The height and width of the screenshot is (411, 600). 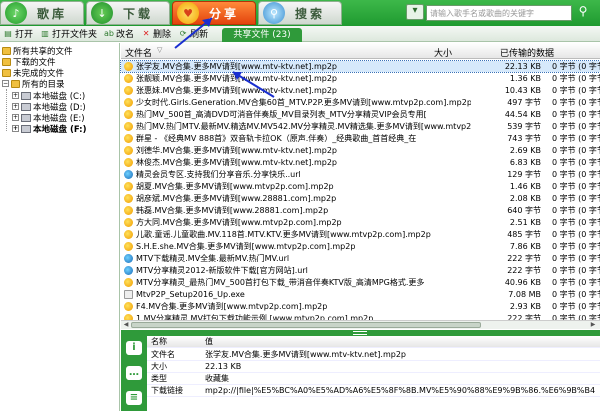 I want to click on refresh-icon: ⟳, so click(x=183, y=33).